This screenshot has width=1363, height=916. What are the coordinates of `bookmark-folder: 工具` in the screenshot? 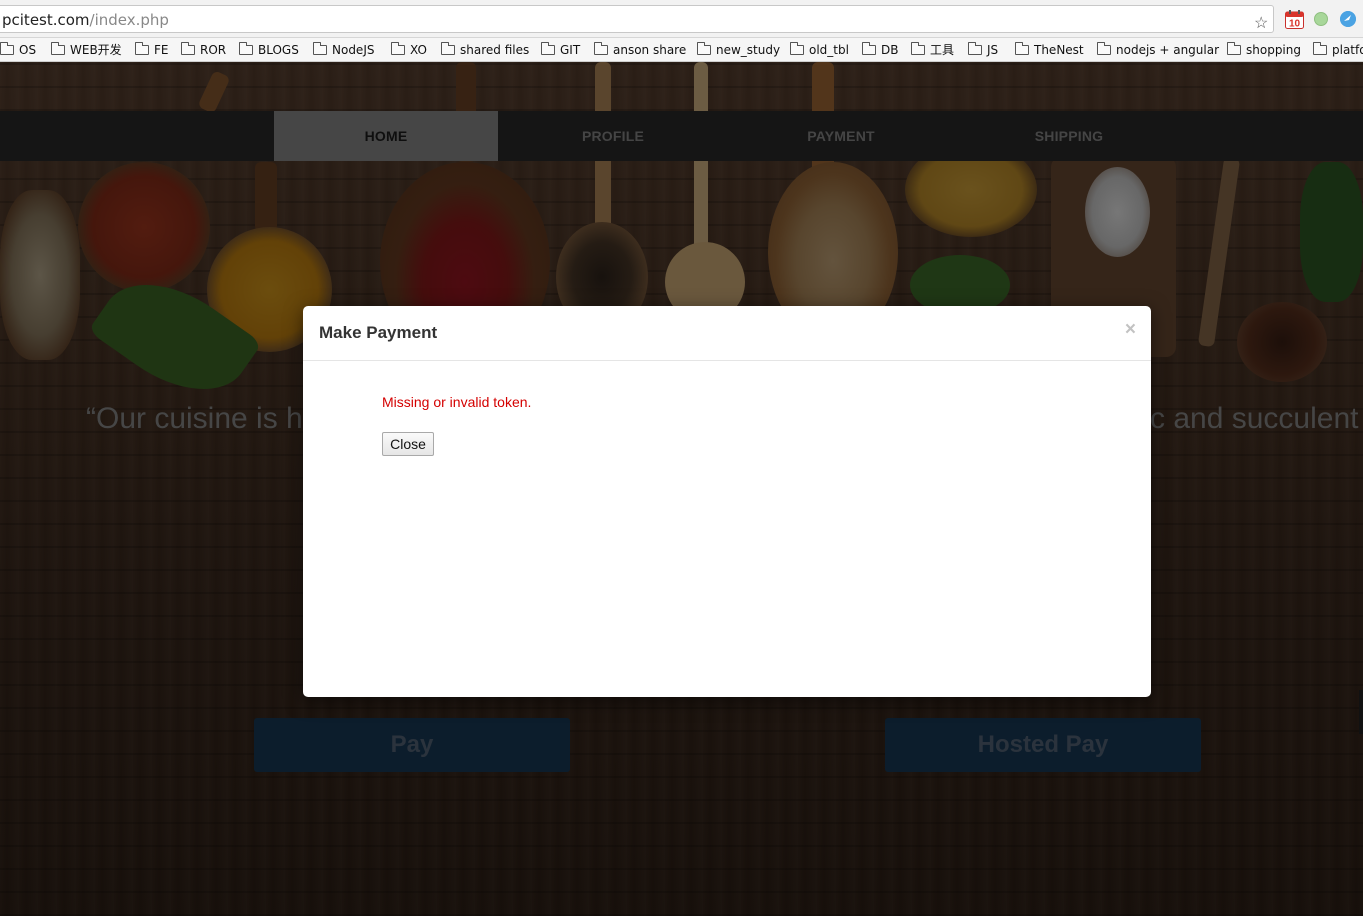 It's located at (932, 49).